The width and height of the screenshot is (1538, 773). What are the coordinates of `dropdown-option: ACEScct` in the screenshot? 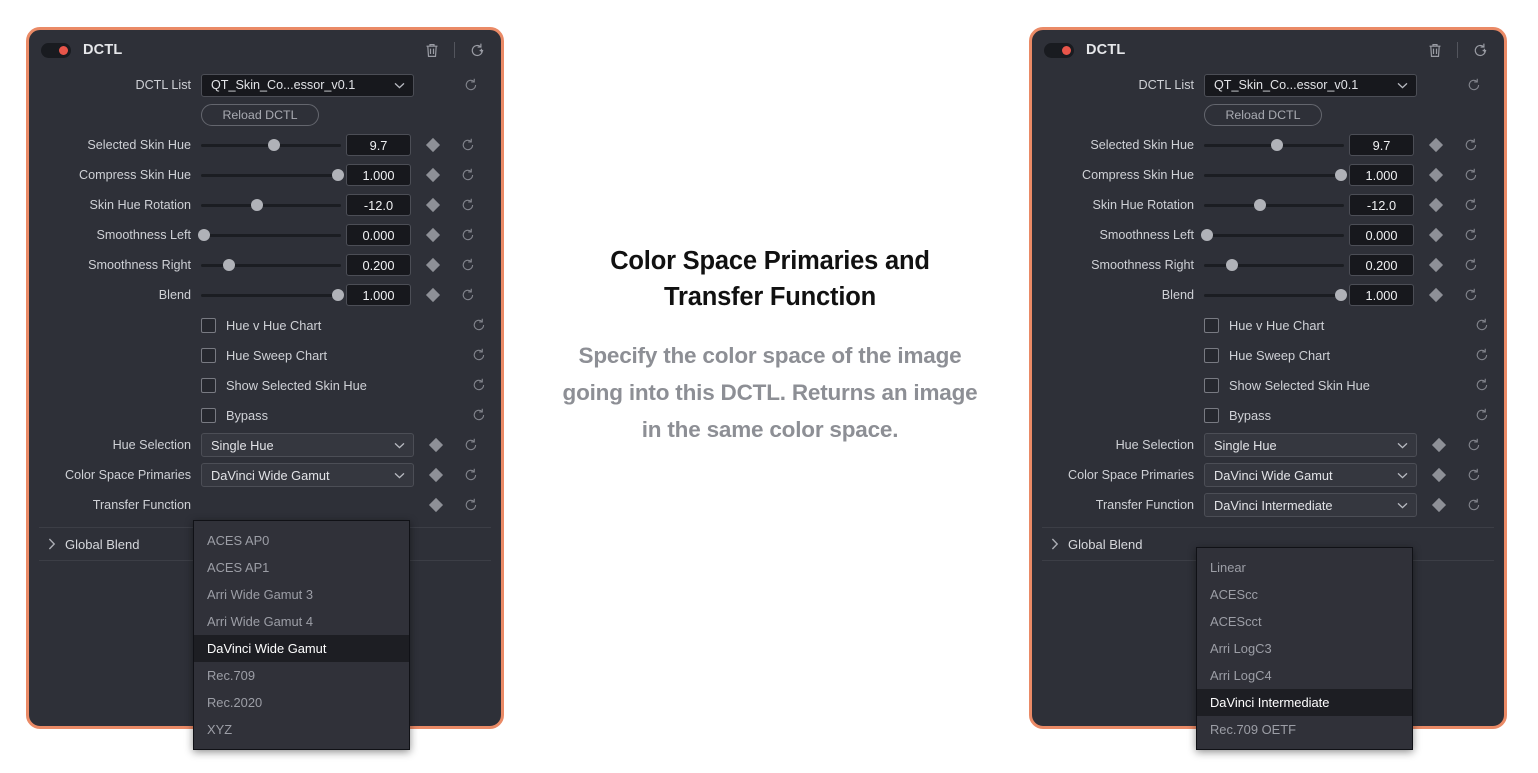 It's located at (1304, 621).